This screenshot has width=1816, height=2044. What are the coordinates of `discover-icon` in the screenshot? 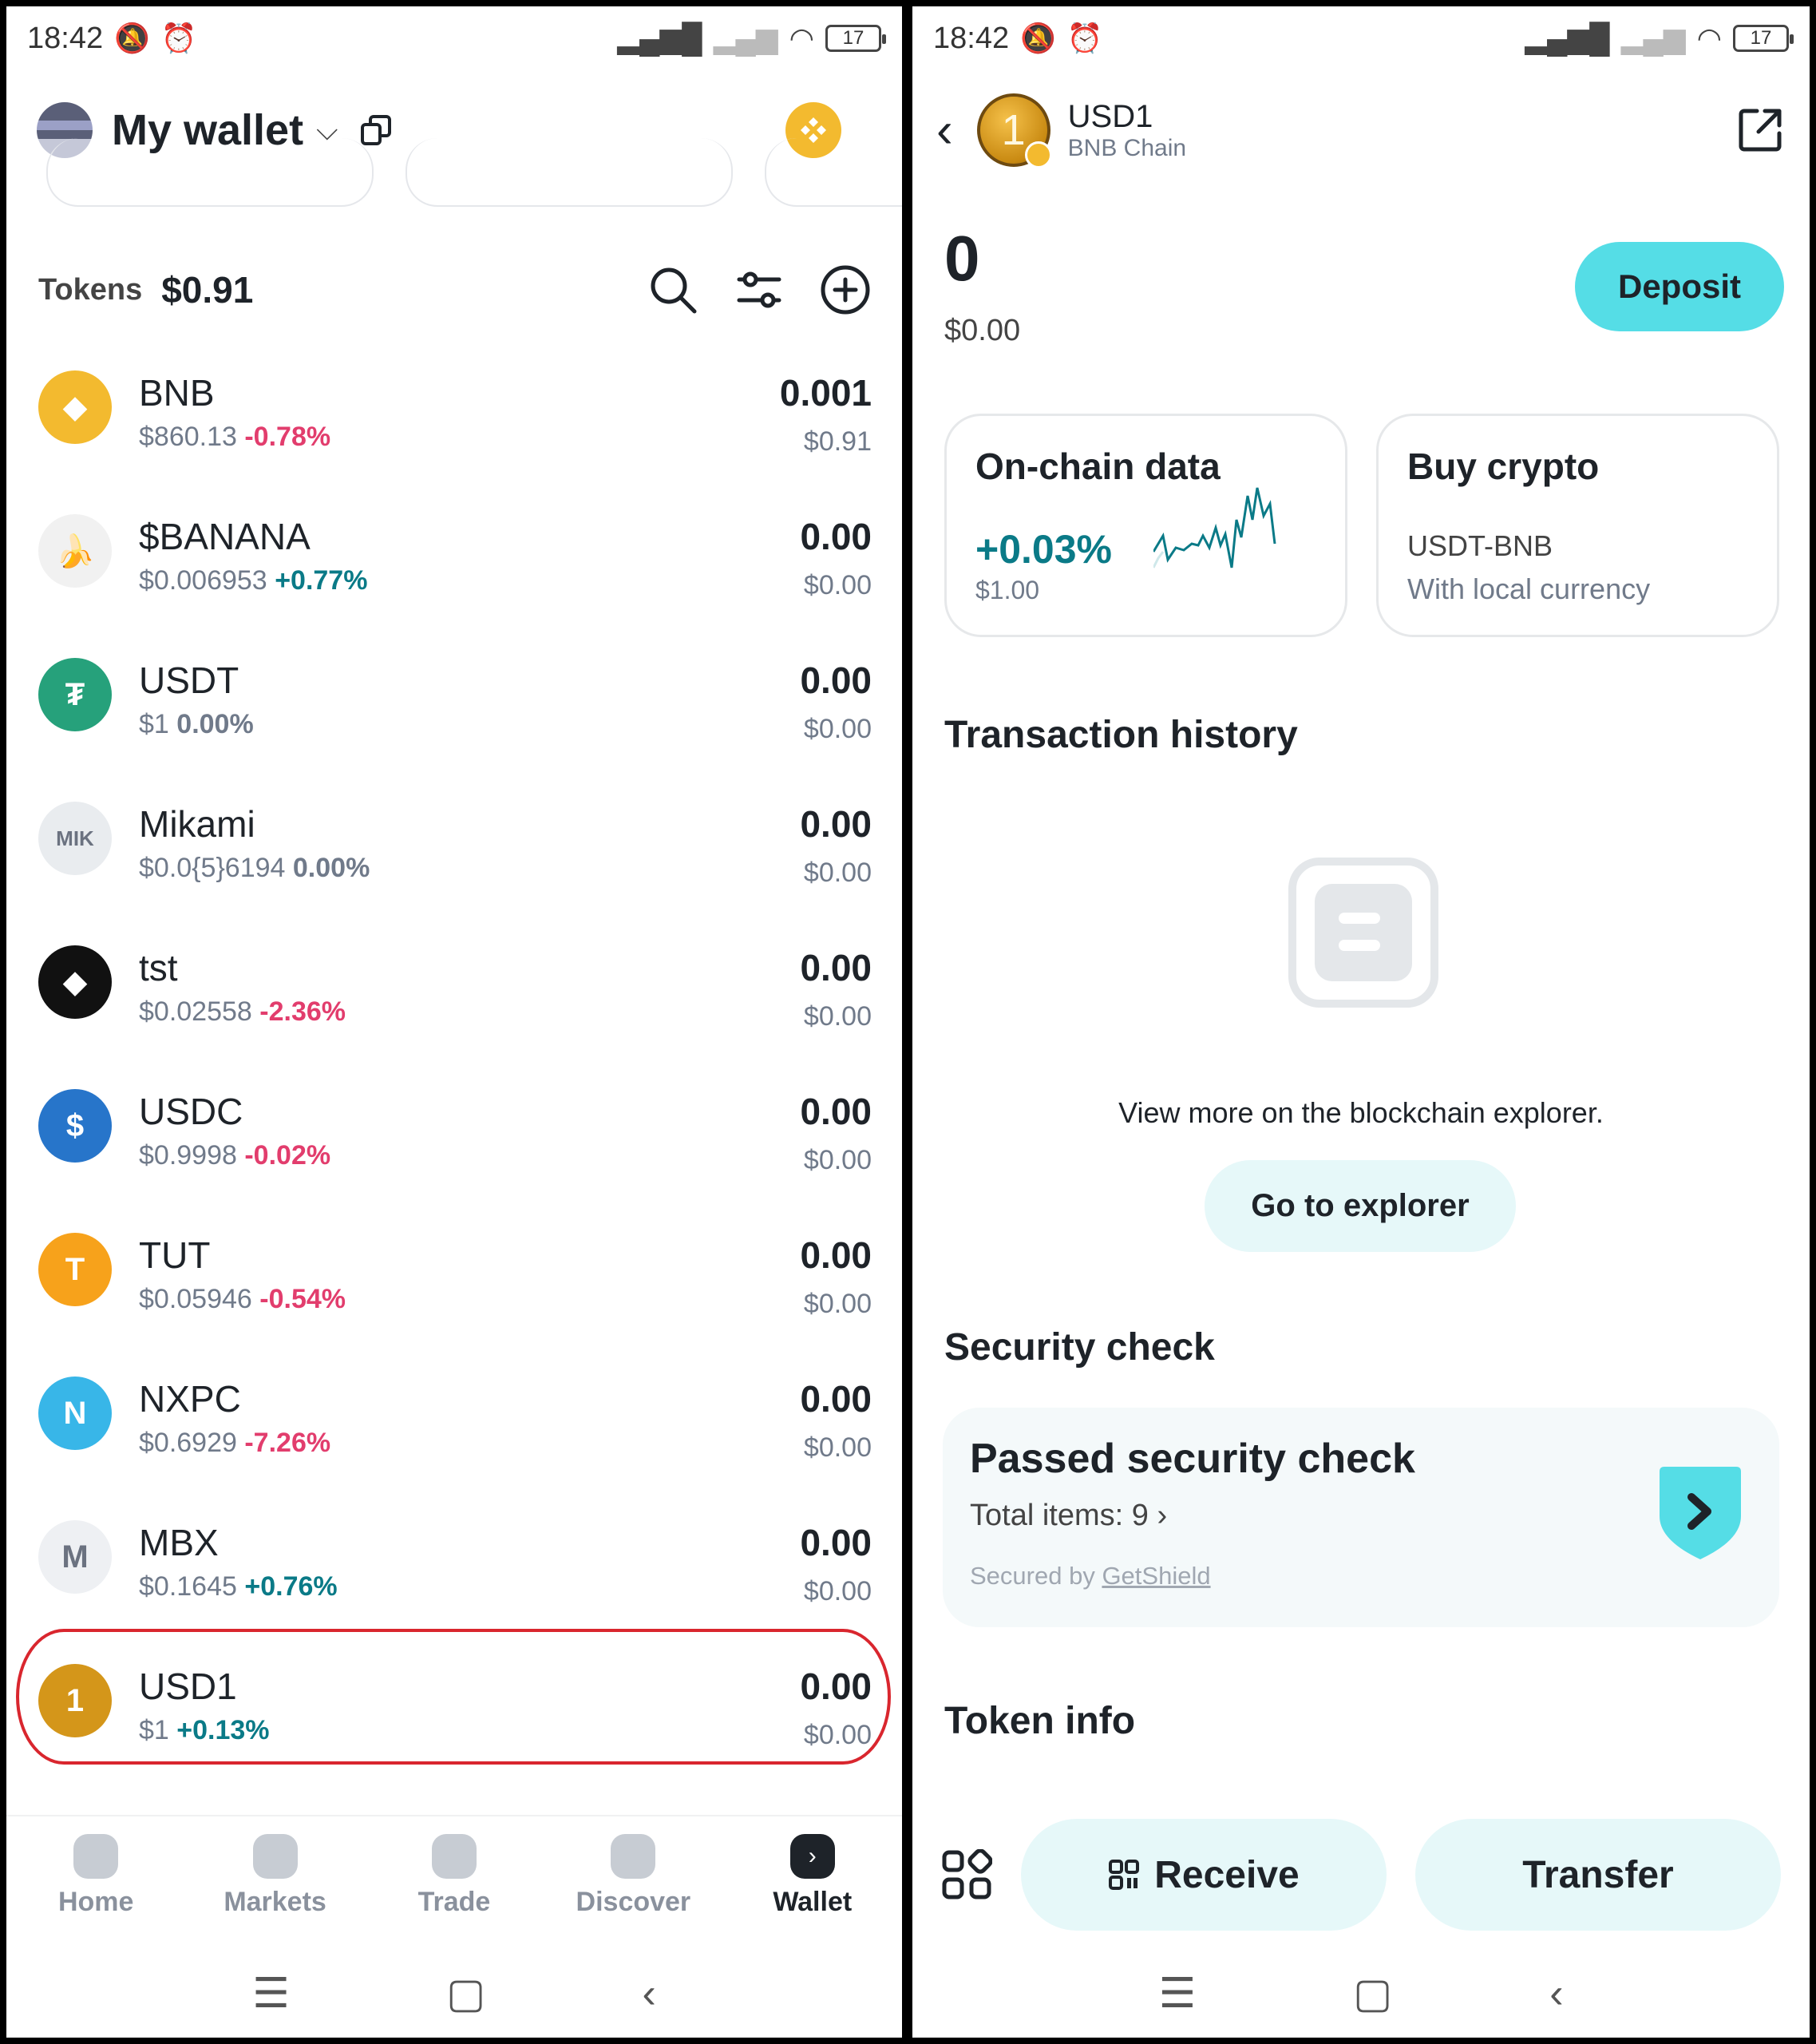 It's located at (633, 1856).